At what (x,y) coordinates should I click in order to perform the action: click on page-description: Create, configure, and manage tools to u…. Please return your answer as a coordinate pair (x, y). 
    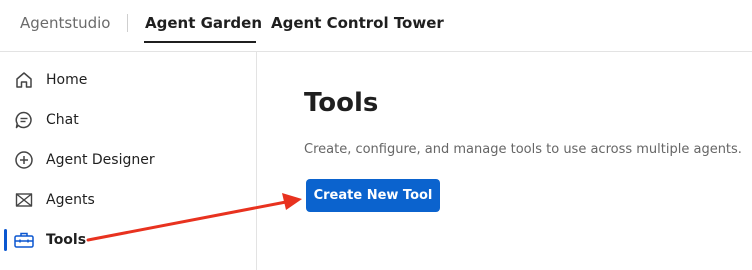
    Looking at the image, I should click on (523, 149).